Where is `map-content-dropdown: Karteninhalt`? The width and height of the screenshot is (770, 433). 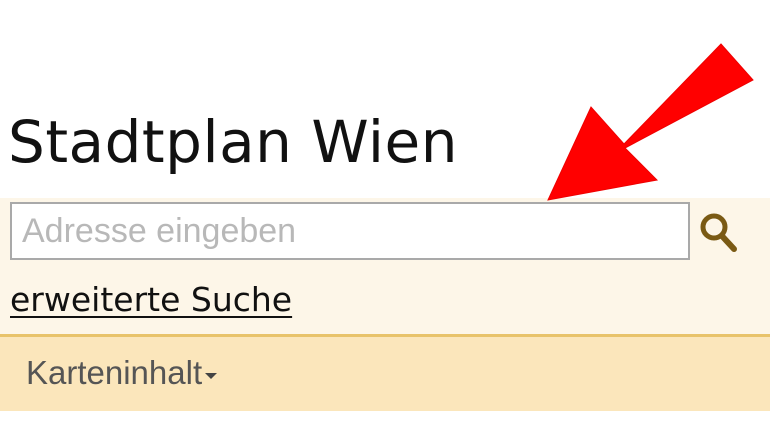 map-content-dropdown: Karteninhalt is located at coordinates (122, 373).